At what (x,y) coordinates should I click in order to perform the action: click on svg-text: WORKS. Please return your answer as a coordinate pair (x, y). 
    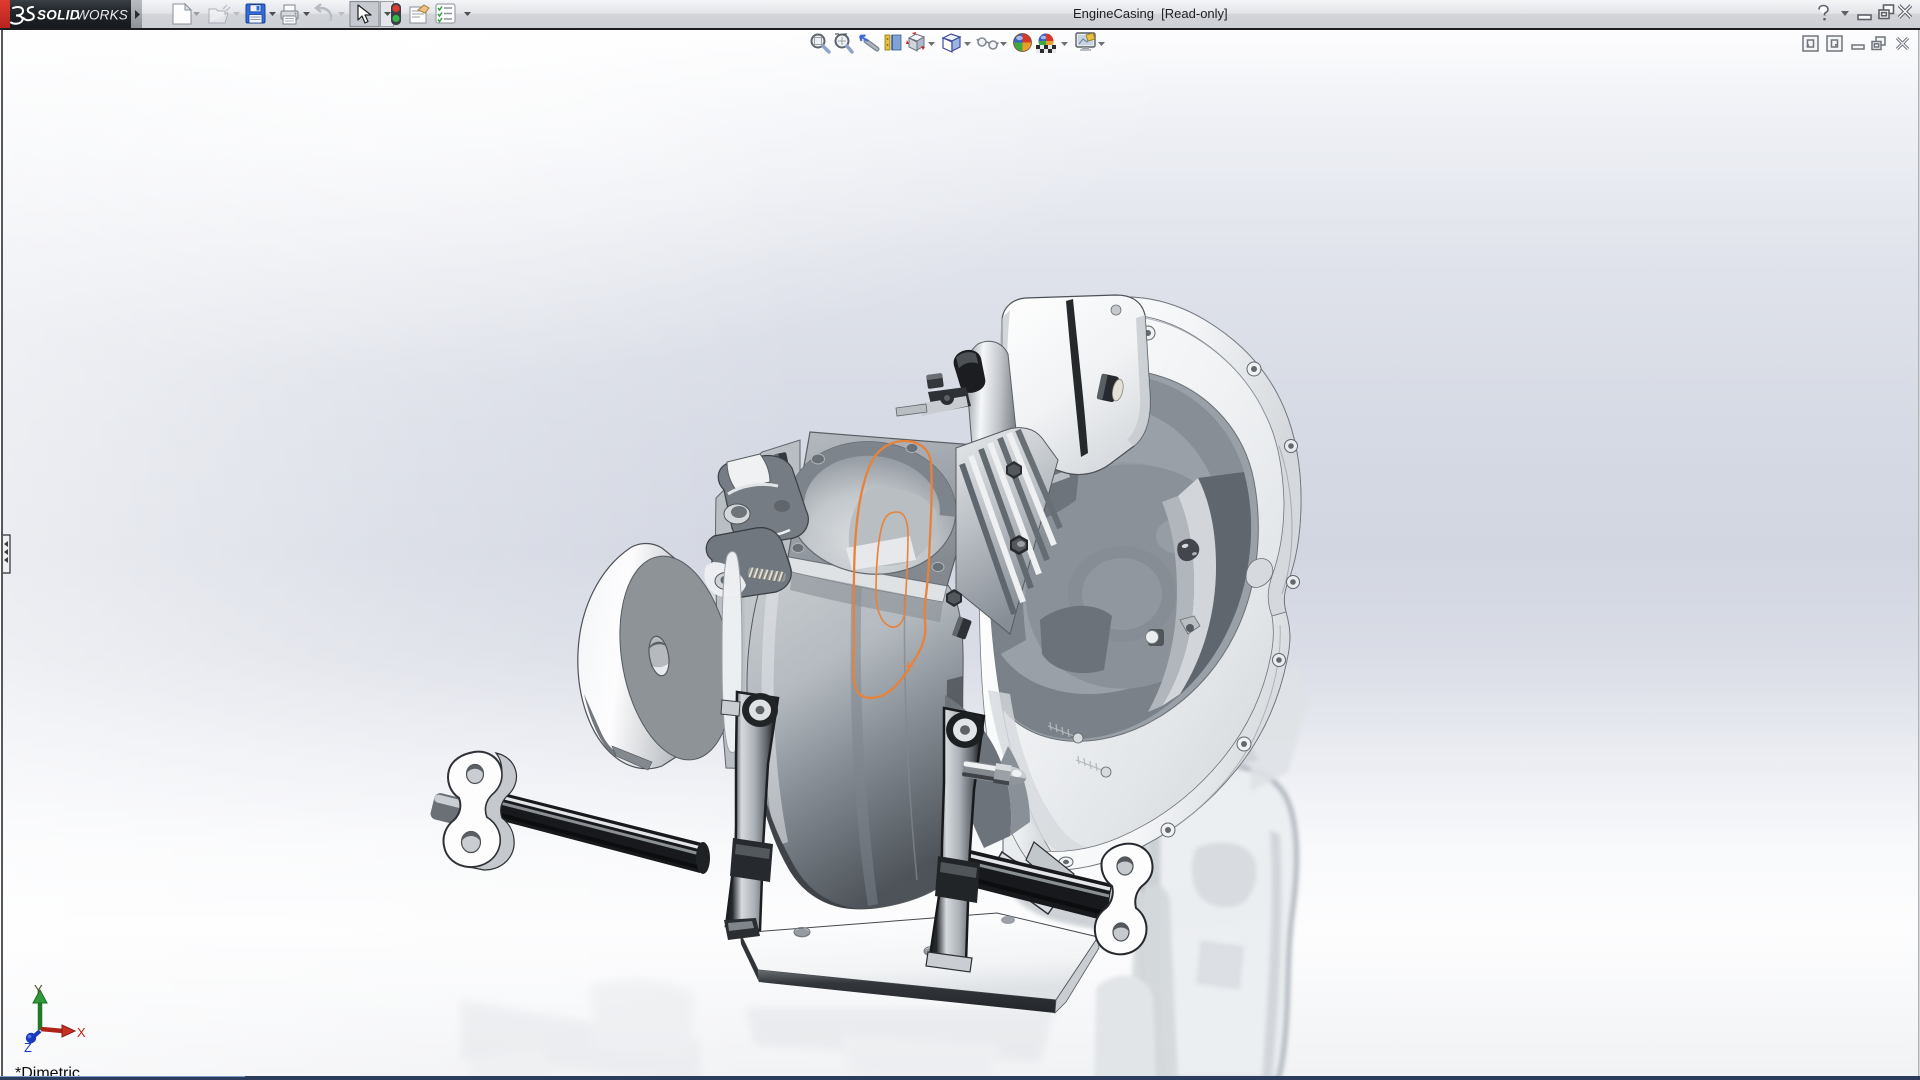
    Looking at the image, I should click on (102, 15).